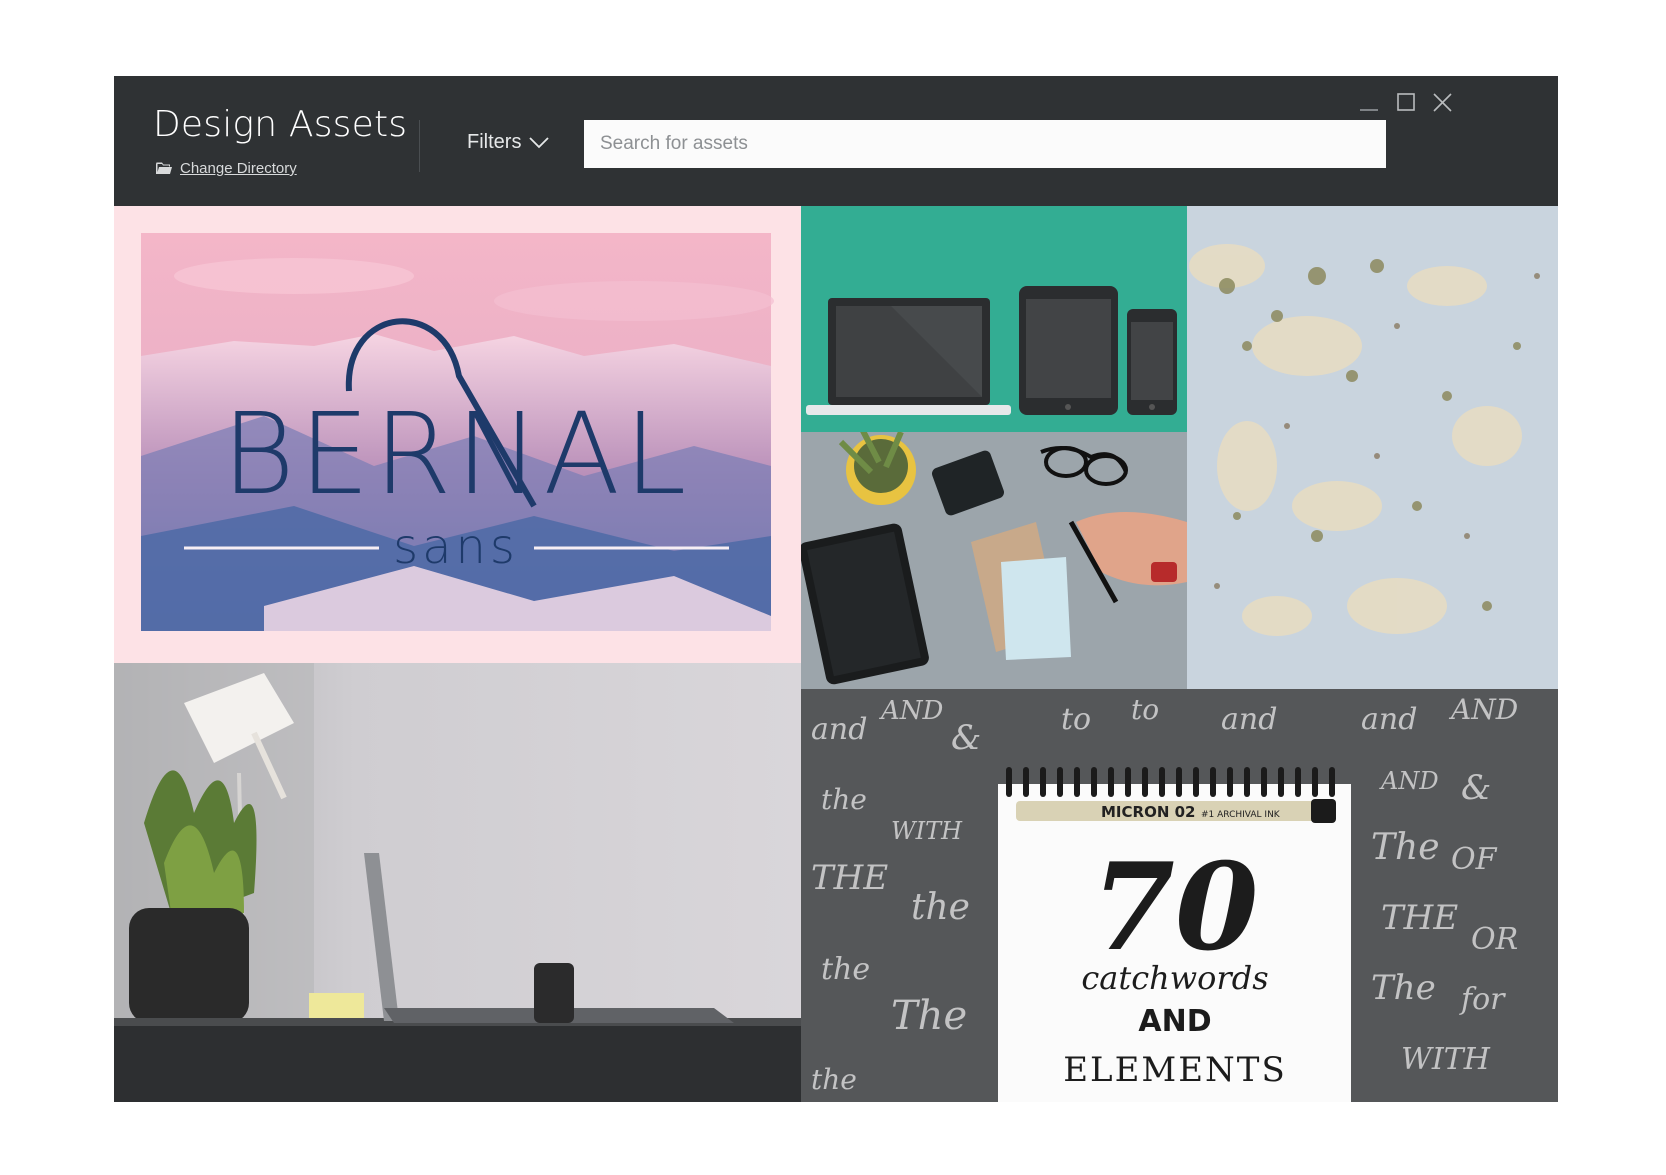  I want to click on asset-tile-flaking-texture, so click(1372, 447).